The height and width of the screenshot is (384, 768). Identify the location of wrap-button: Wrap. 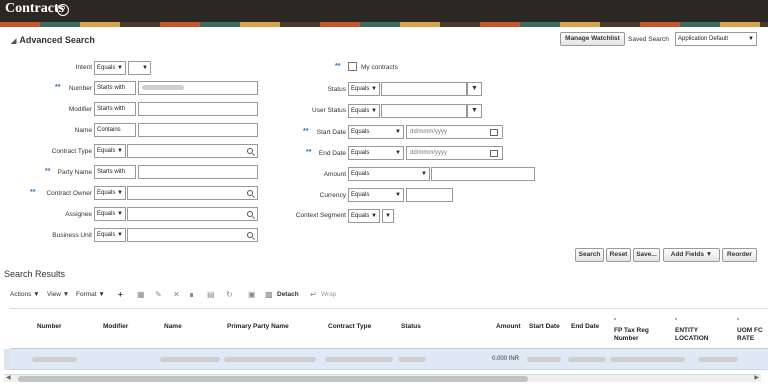
(328, 294).